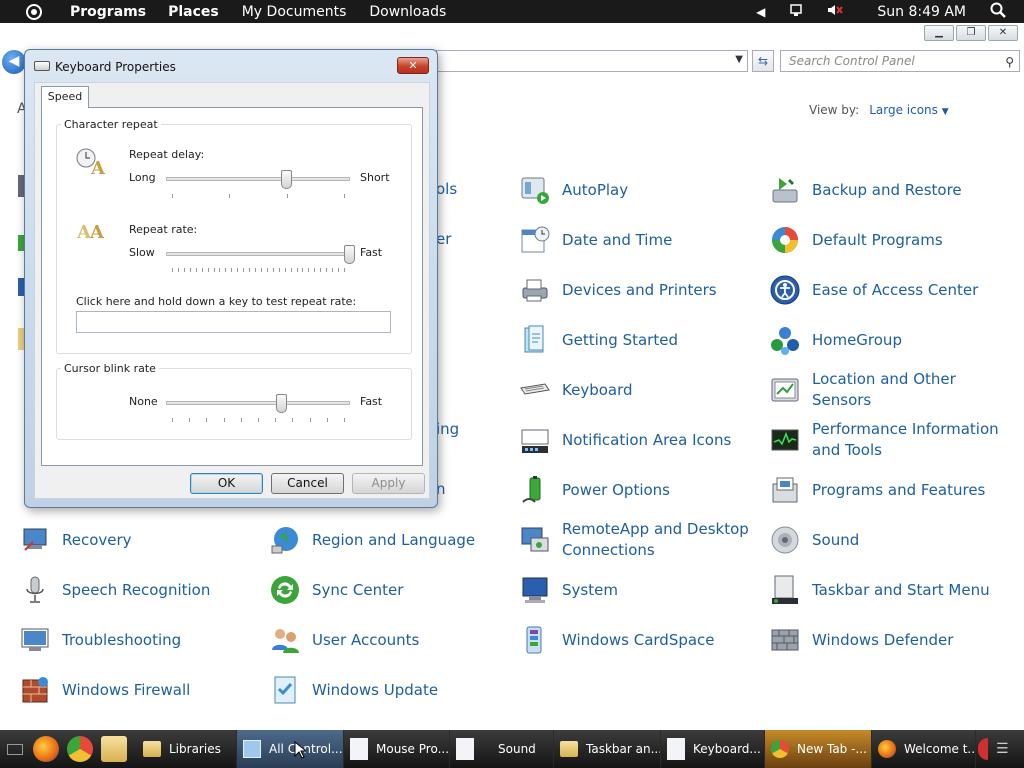  I want to click on cp-item-speech-recognition: Speech Recognition, so click(138, 590).